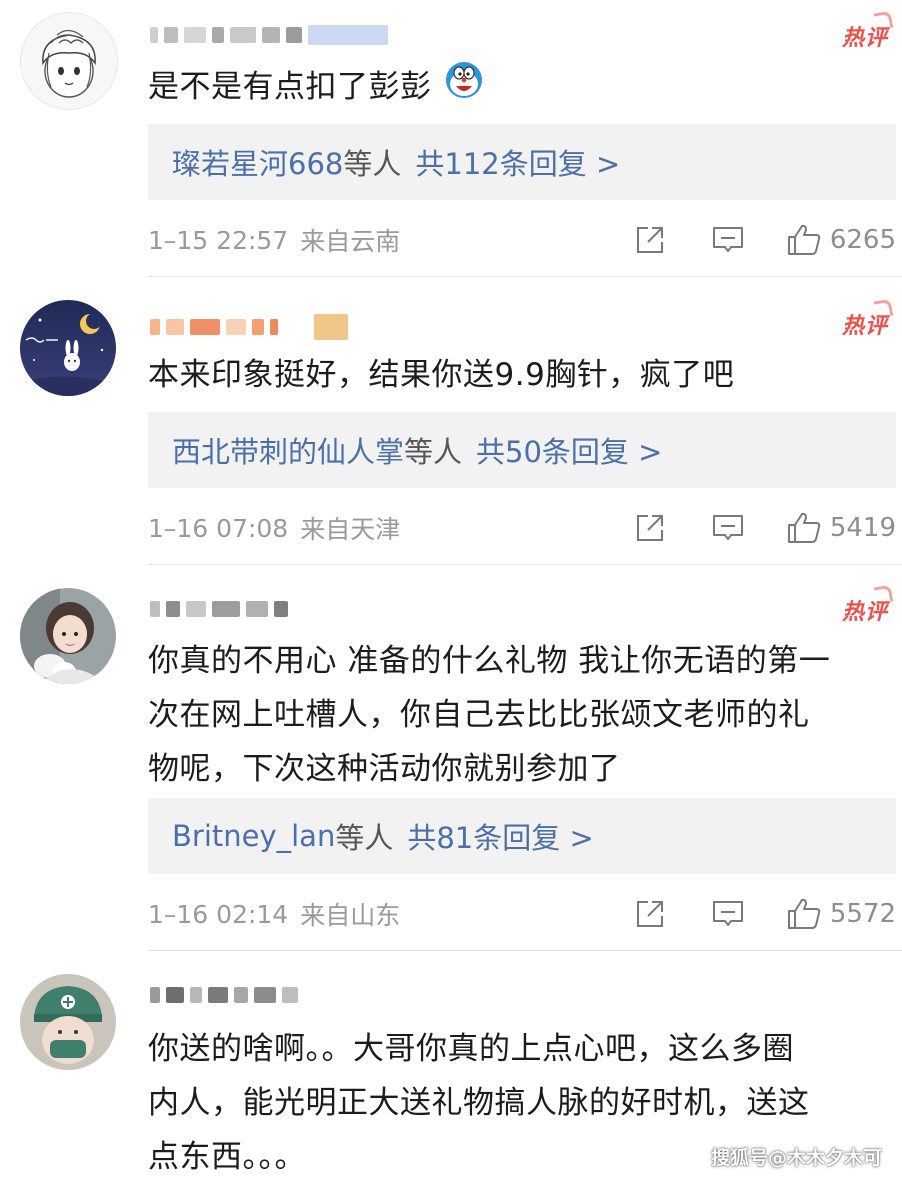 The height and width of the screenshot is (1184, 902). I want to click on comment-time: 1–16 07:08, so click(218, 528).